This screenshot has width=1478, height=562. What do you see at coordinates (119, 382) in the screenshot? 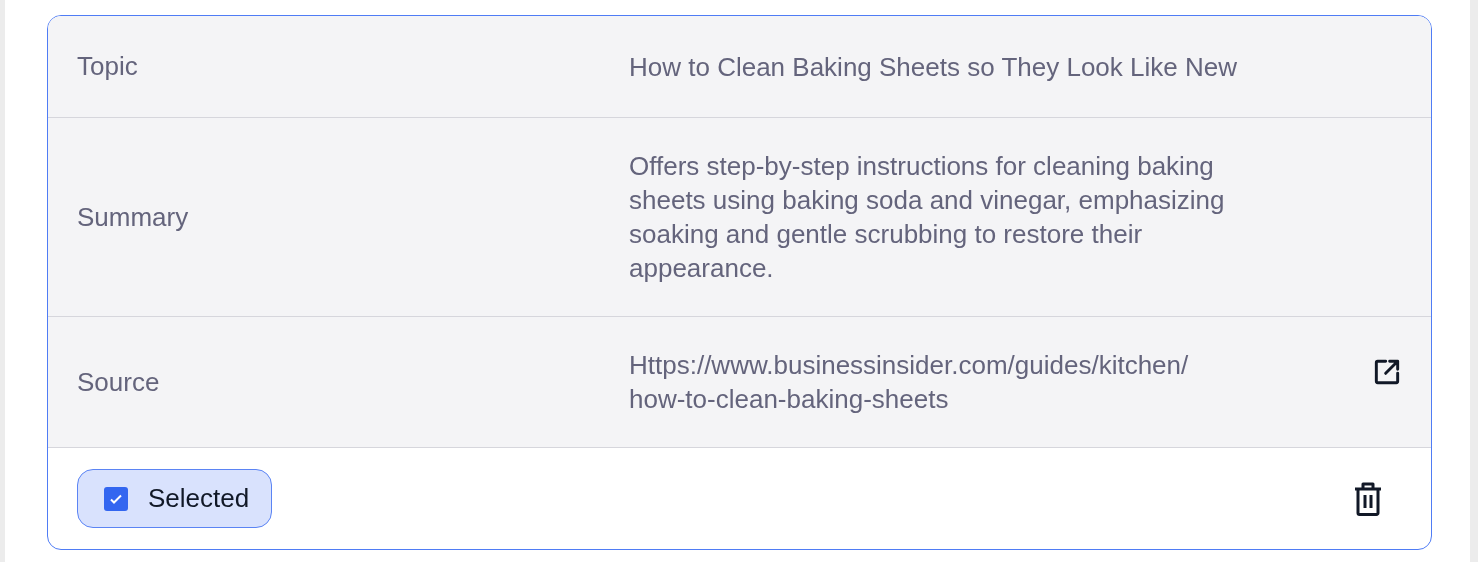
I see `field-label: Source` at bounding box center [119, 382].